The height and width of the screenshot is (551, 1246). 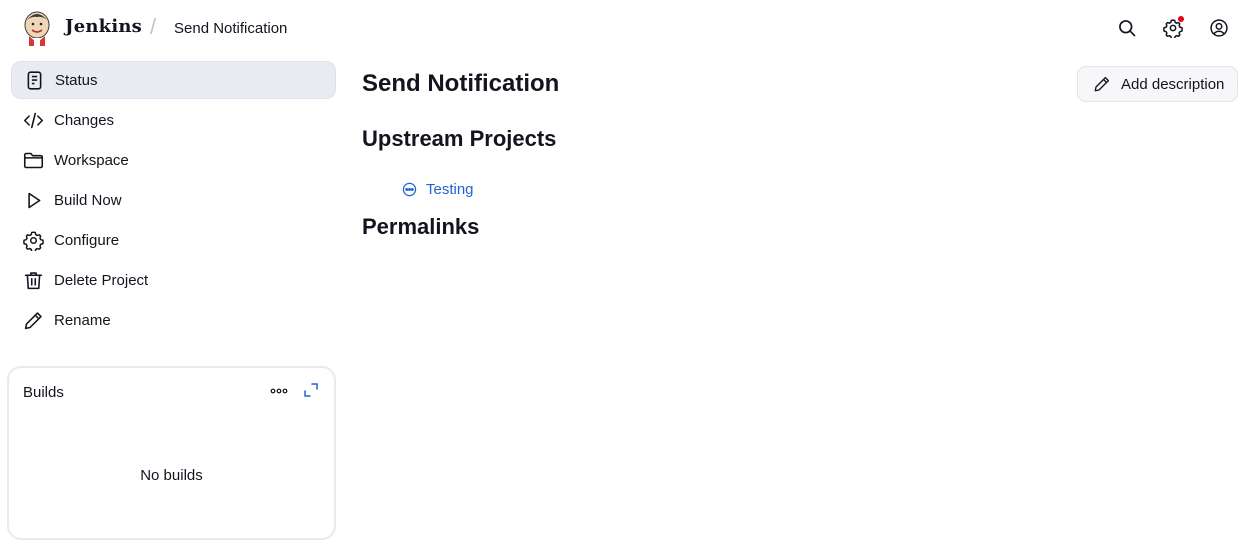 I want to click on add-description-label: Add description, so click(x=1173, y=84).